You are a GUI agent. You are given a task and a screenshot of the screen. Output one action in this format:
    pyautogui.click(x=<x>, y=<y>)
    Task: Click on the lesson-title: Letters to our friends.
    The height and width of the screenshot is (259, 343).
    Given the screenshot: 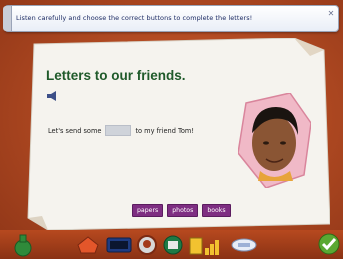 What is the action you would take?
    pyautogui.click(x=116, y=75)
    